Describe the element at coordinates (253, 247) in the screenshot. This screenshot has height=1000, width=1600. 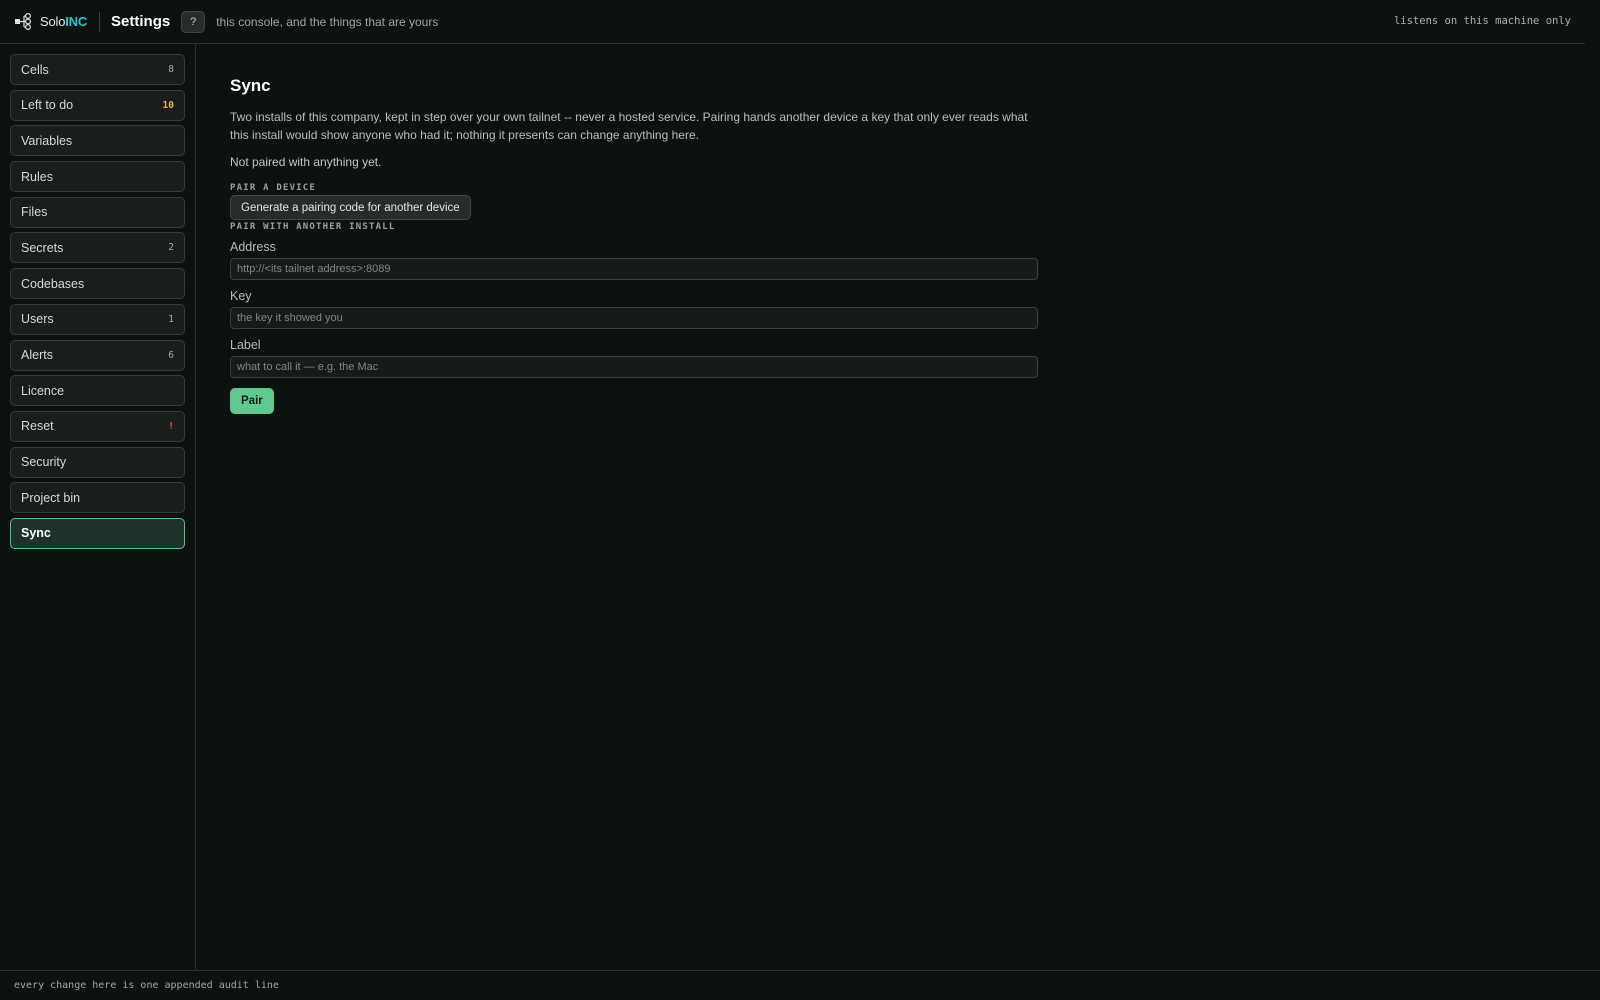
I see `address-label: Address` at that location.